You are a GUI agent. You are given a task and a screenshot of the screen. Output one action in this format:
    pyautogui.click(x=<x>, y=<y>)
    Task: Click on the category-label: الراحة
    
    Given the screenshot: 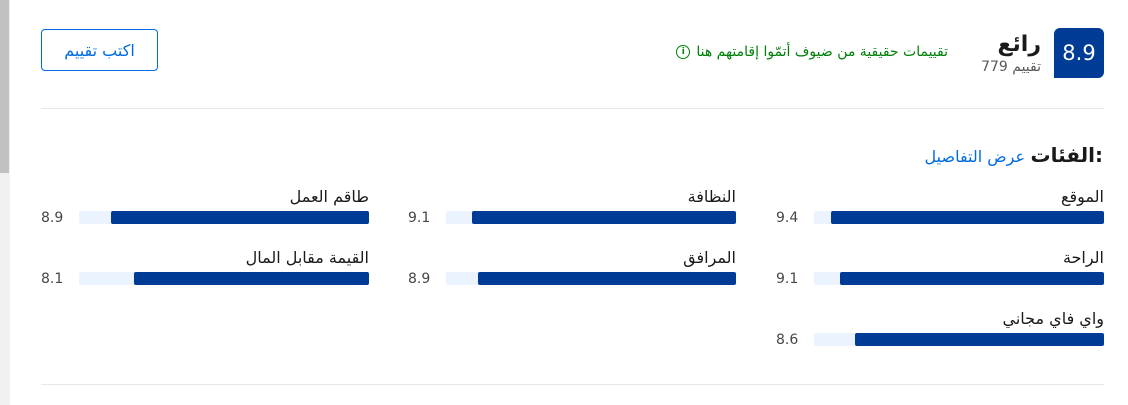 What is the action you would take?
    pyautogui.click(x=1083, y=257)
    